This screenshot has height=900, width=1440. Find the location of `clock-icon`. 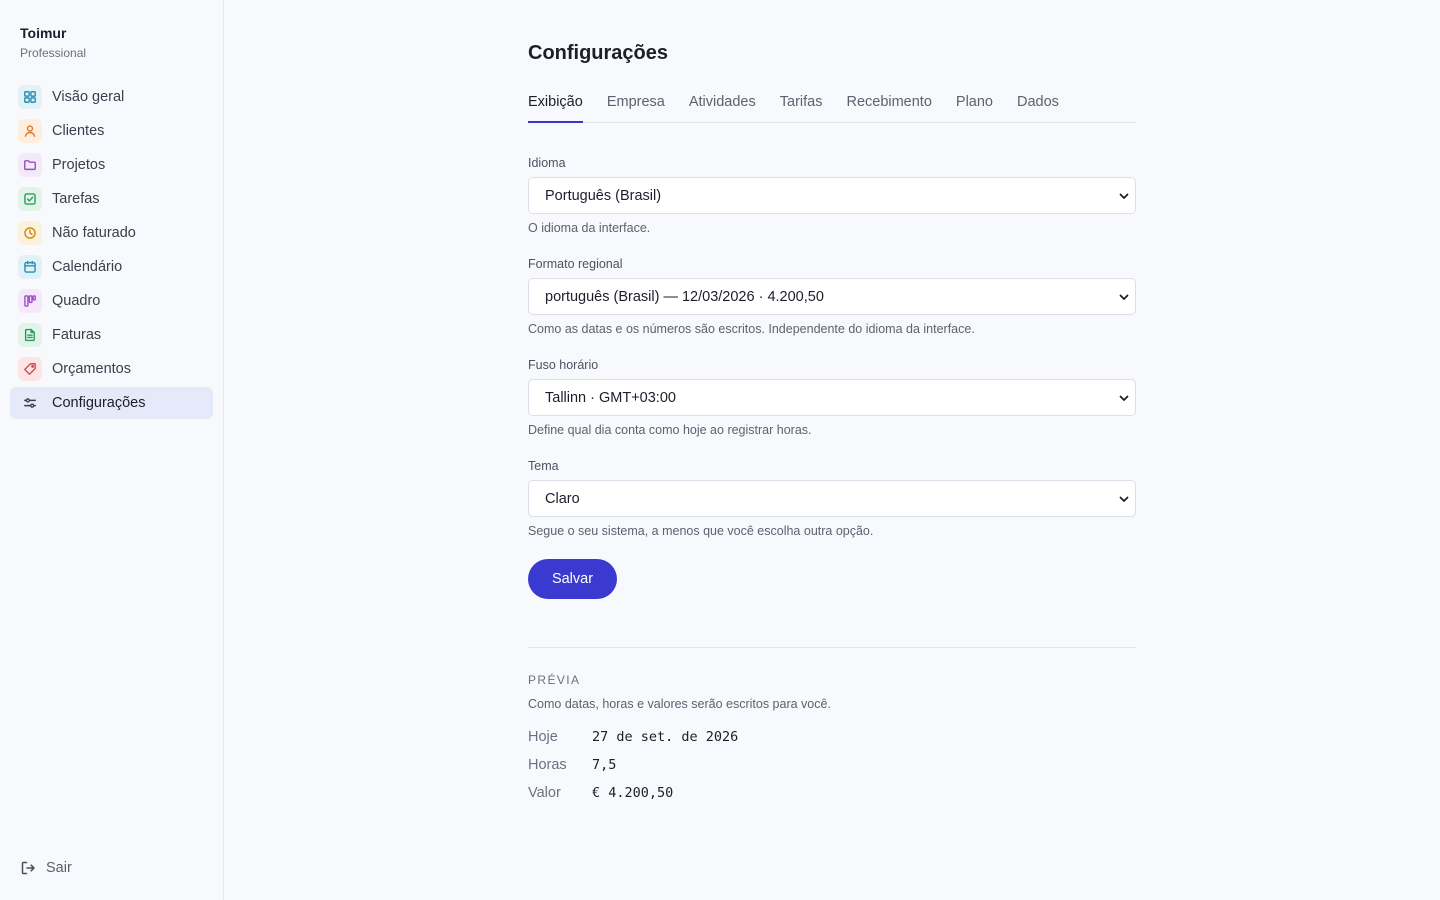

clock-icon is located at coordinates (30, 233).